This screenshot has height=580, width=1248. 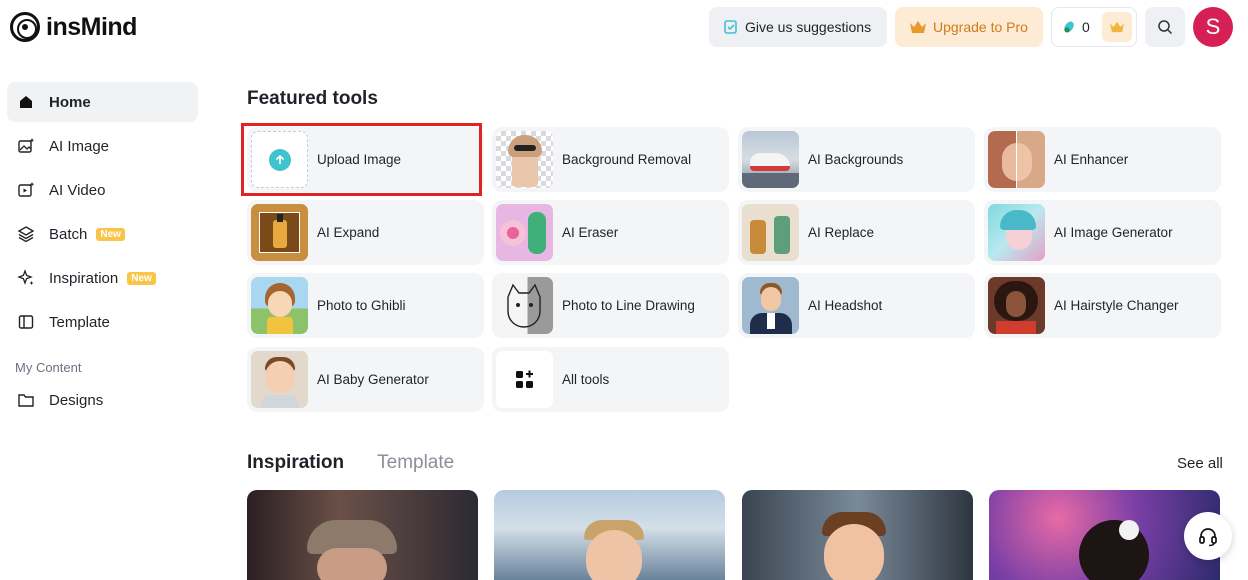 I want to click on credits-icon, so click(x=1069, y=27).